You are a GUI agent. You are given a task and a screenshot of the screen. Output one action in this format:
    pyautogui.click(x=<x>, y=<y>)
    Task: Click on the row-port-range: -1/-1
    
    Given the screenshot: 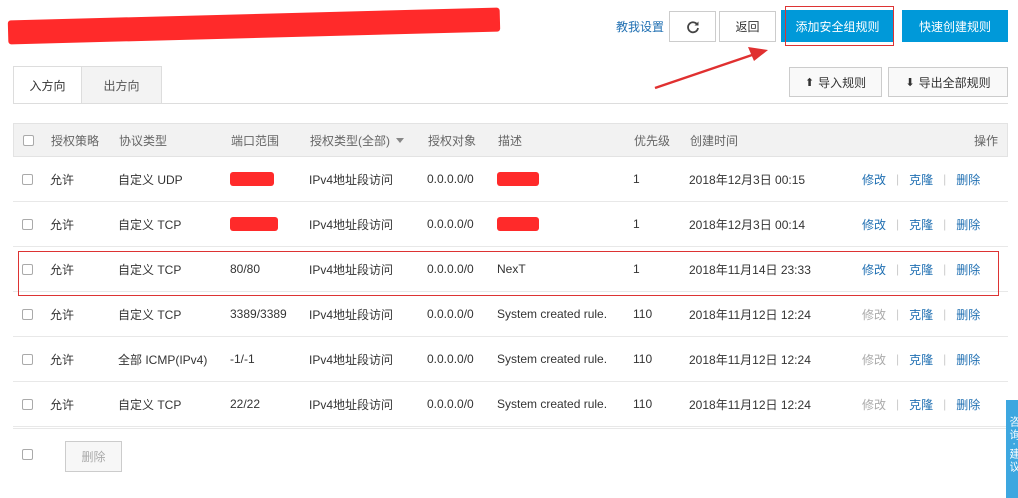 What is the action you would take?
    pyautogui.click(x=242, y=359)
    